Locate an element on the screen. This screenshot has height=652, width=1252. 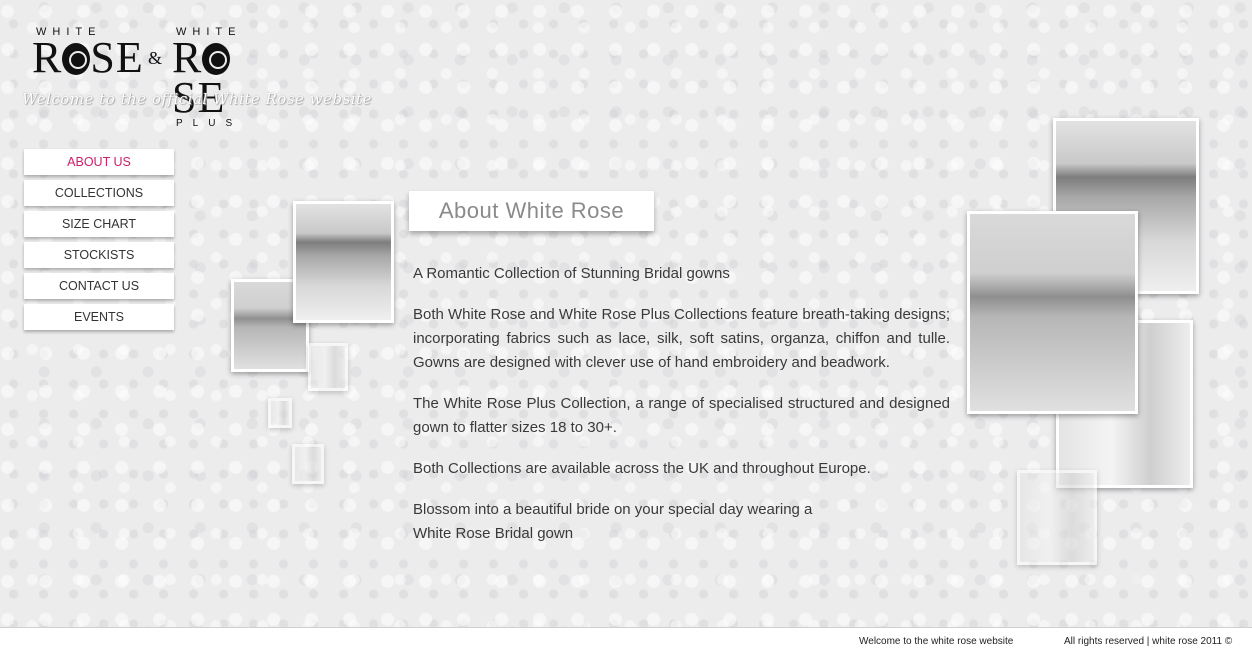
photo-bride-large is located at coordinates (1052, 312).